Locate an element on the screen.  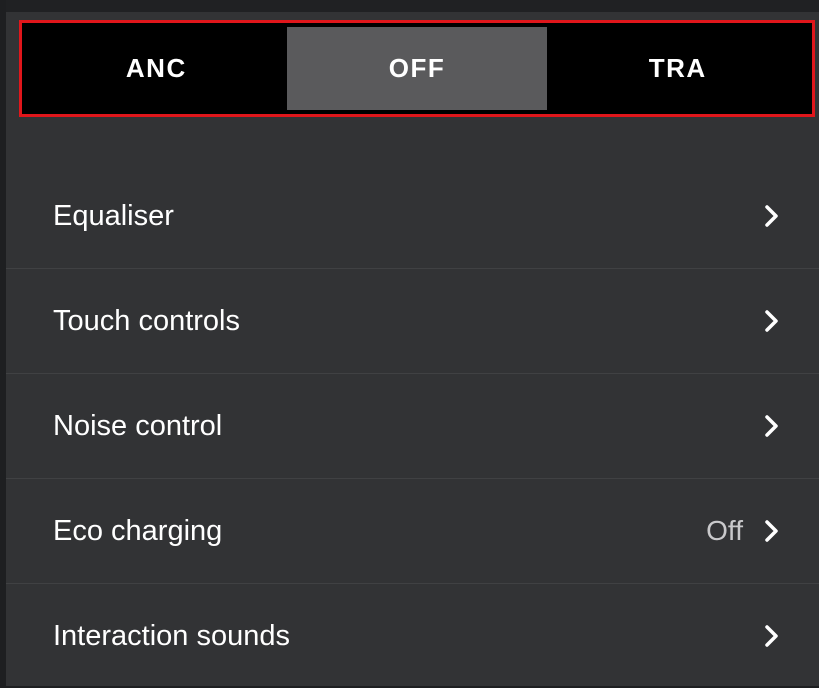
noise-mode-selector: ANC OFF TRA is located at coordinates (417, 68).